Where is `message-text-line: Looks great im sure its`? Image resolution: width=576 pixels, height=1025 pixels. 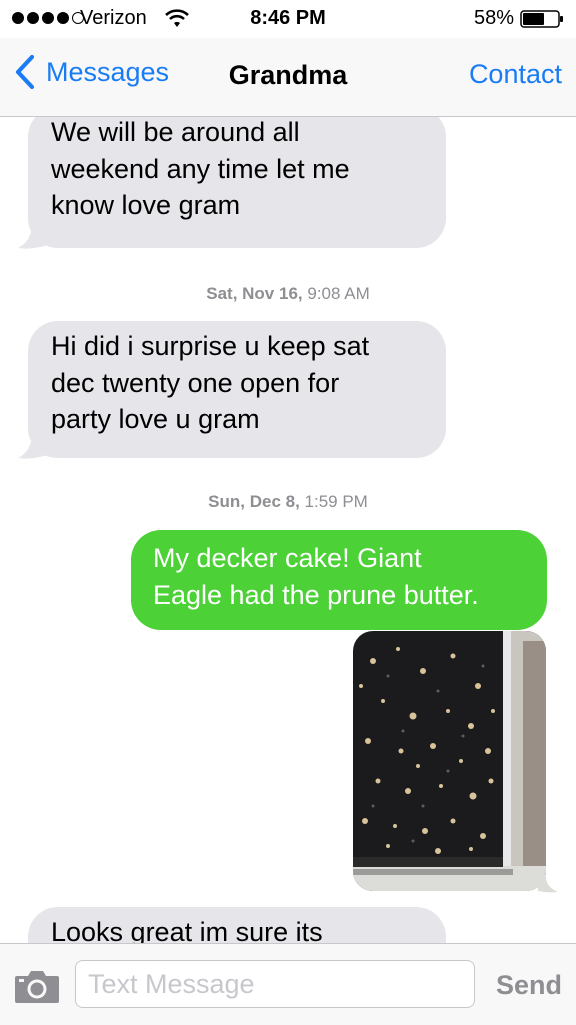 message-text-line: Looks great im sure its is located at coordinates (187, 930).